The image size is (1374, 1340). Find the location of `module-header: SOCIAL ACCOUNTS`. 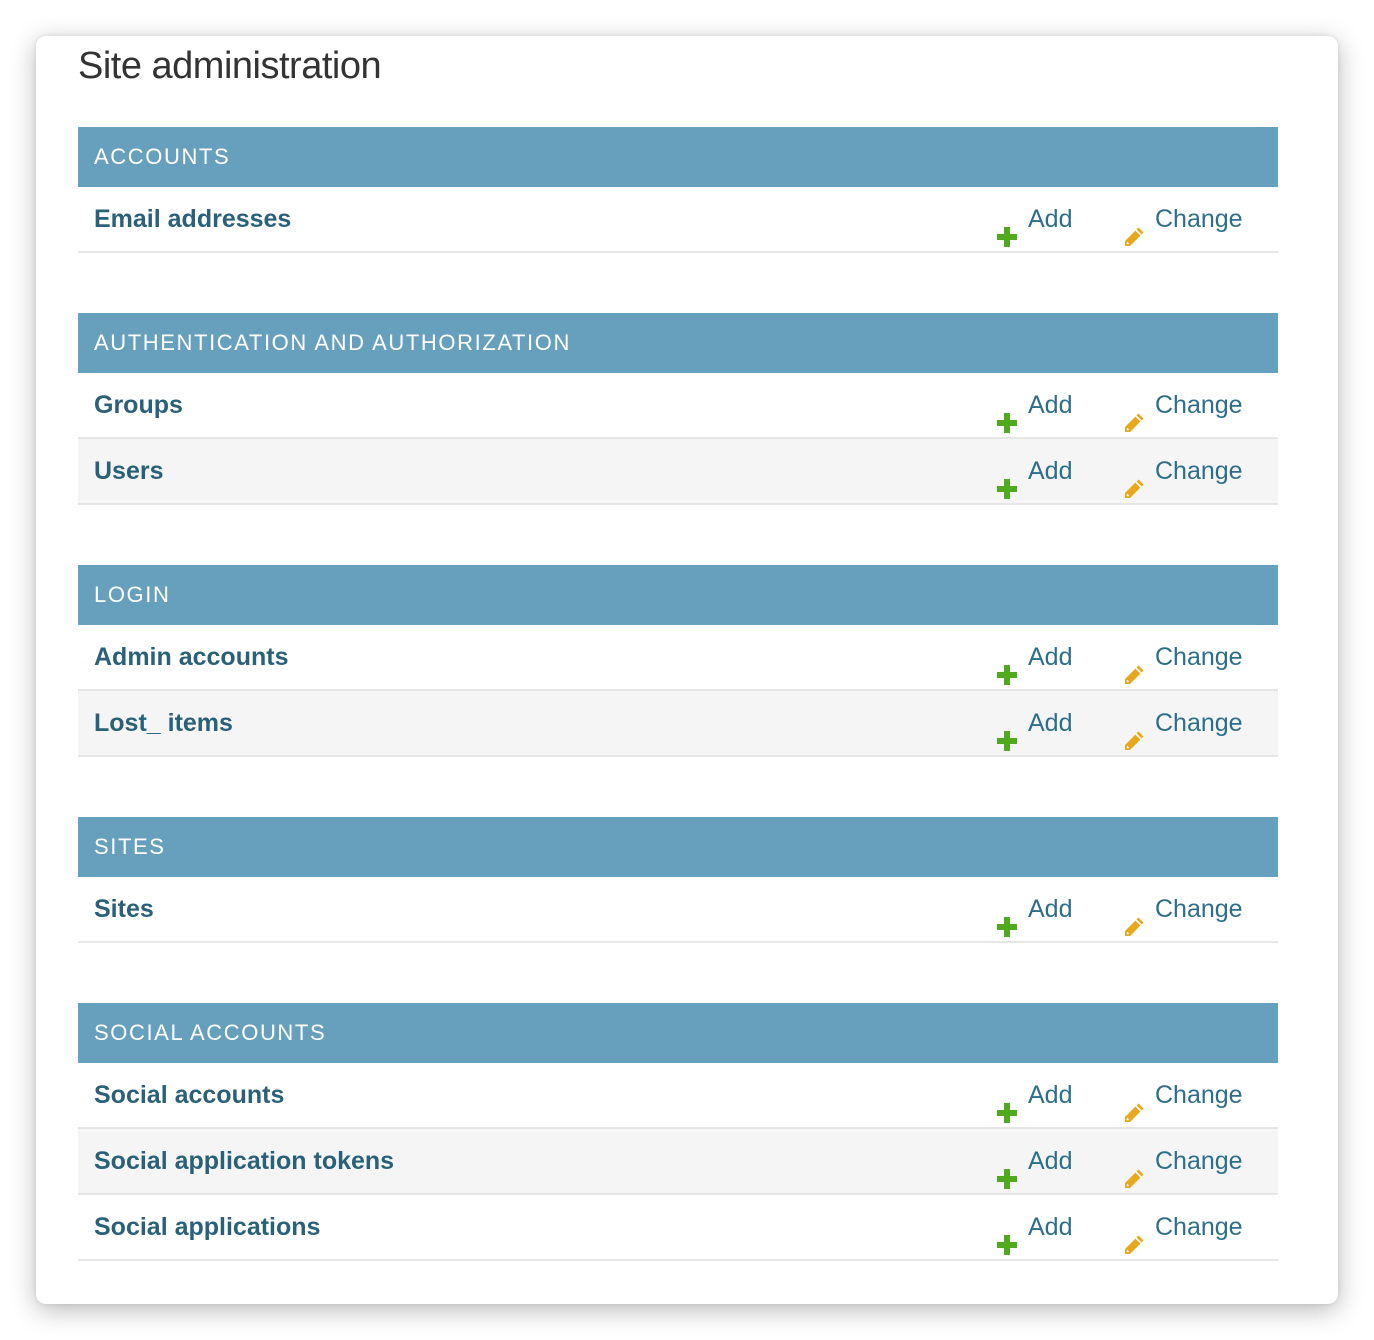

module-header: SOCIAL ACCOUNTS is located at coordinates (678, 1033).